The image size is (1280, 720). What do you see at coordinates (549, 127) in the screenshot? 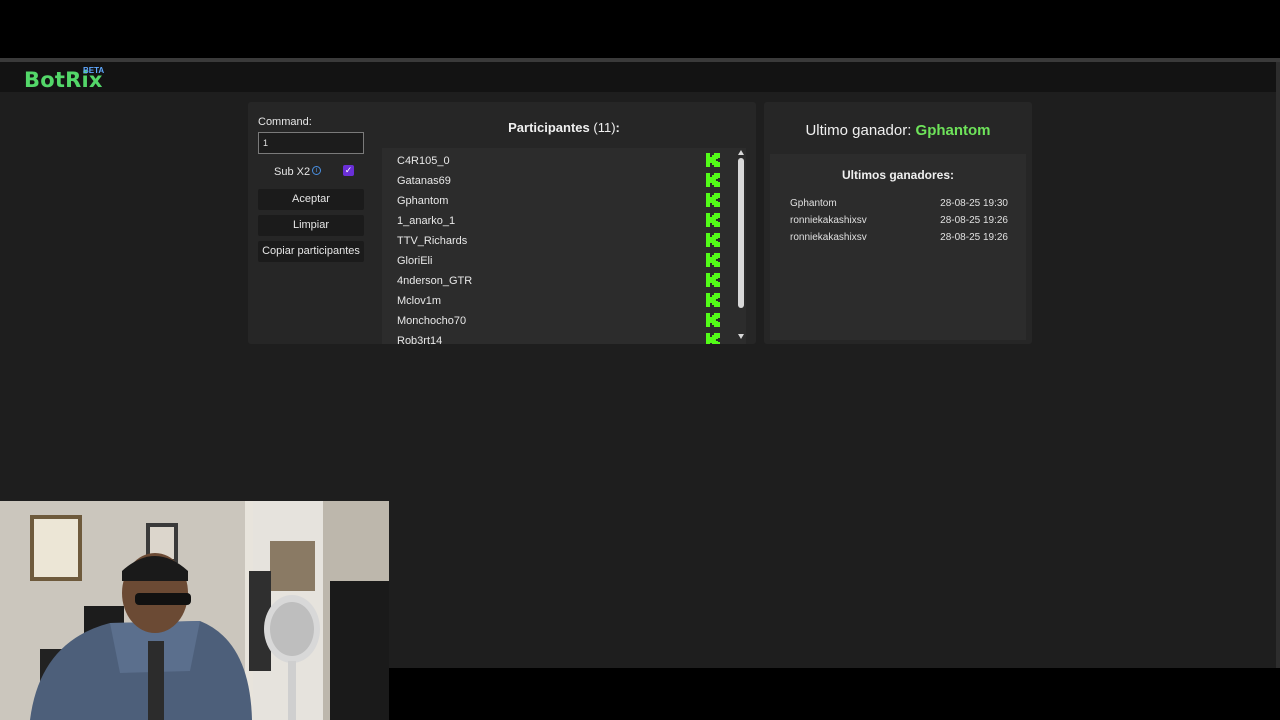
I see `participants-label: Participantes` at bounding box center [549, 127].